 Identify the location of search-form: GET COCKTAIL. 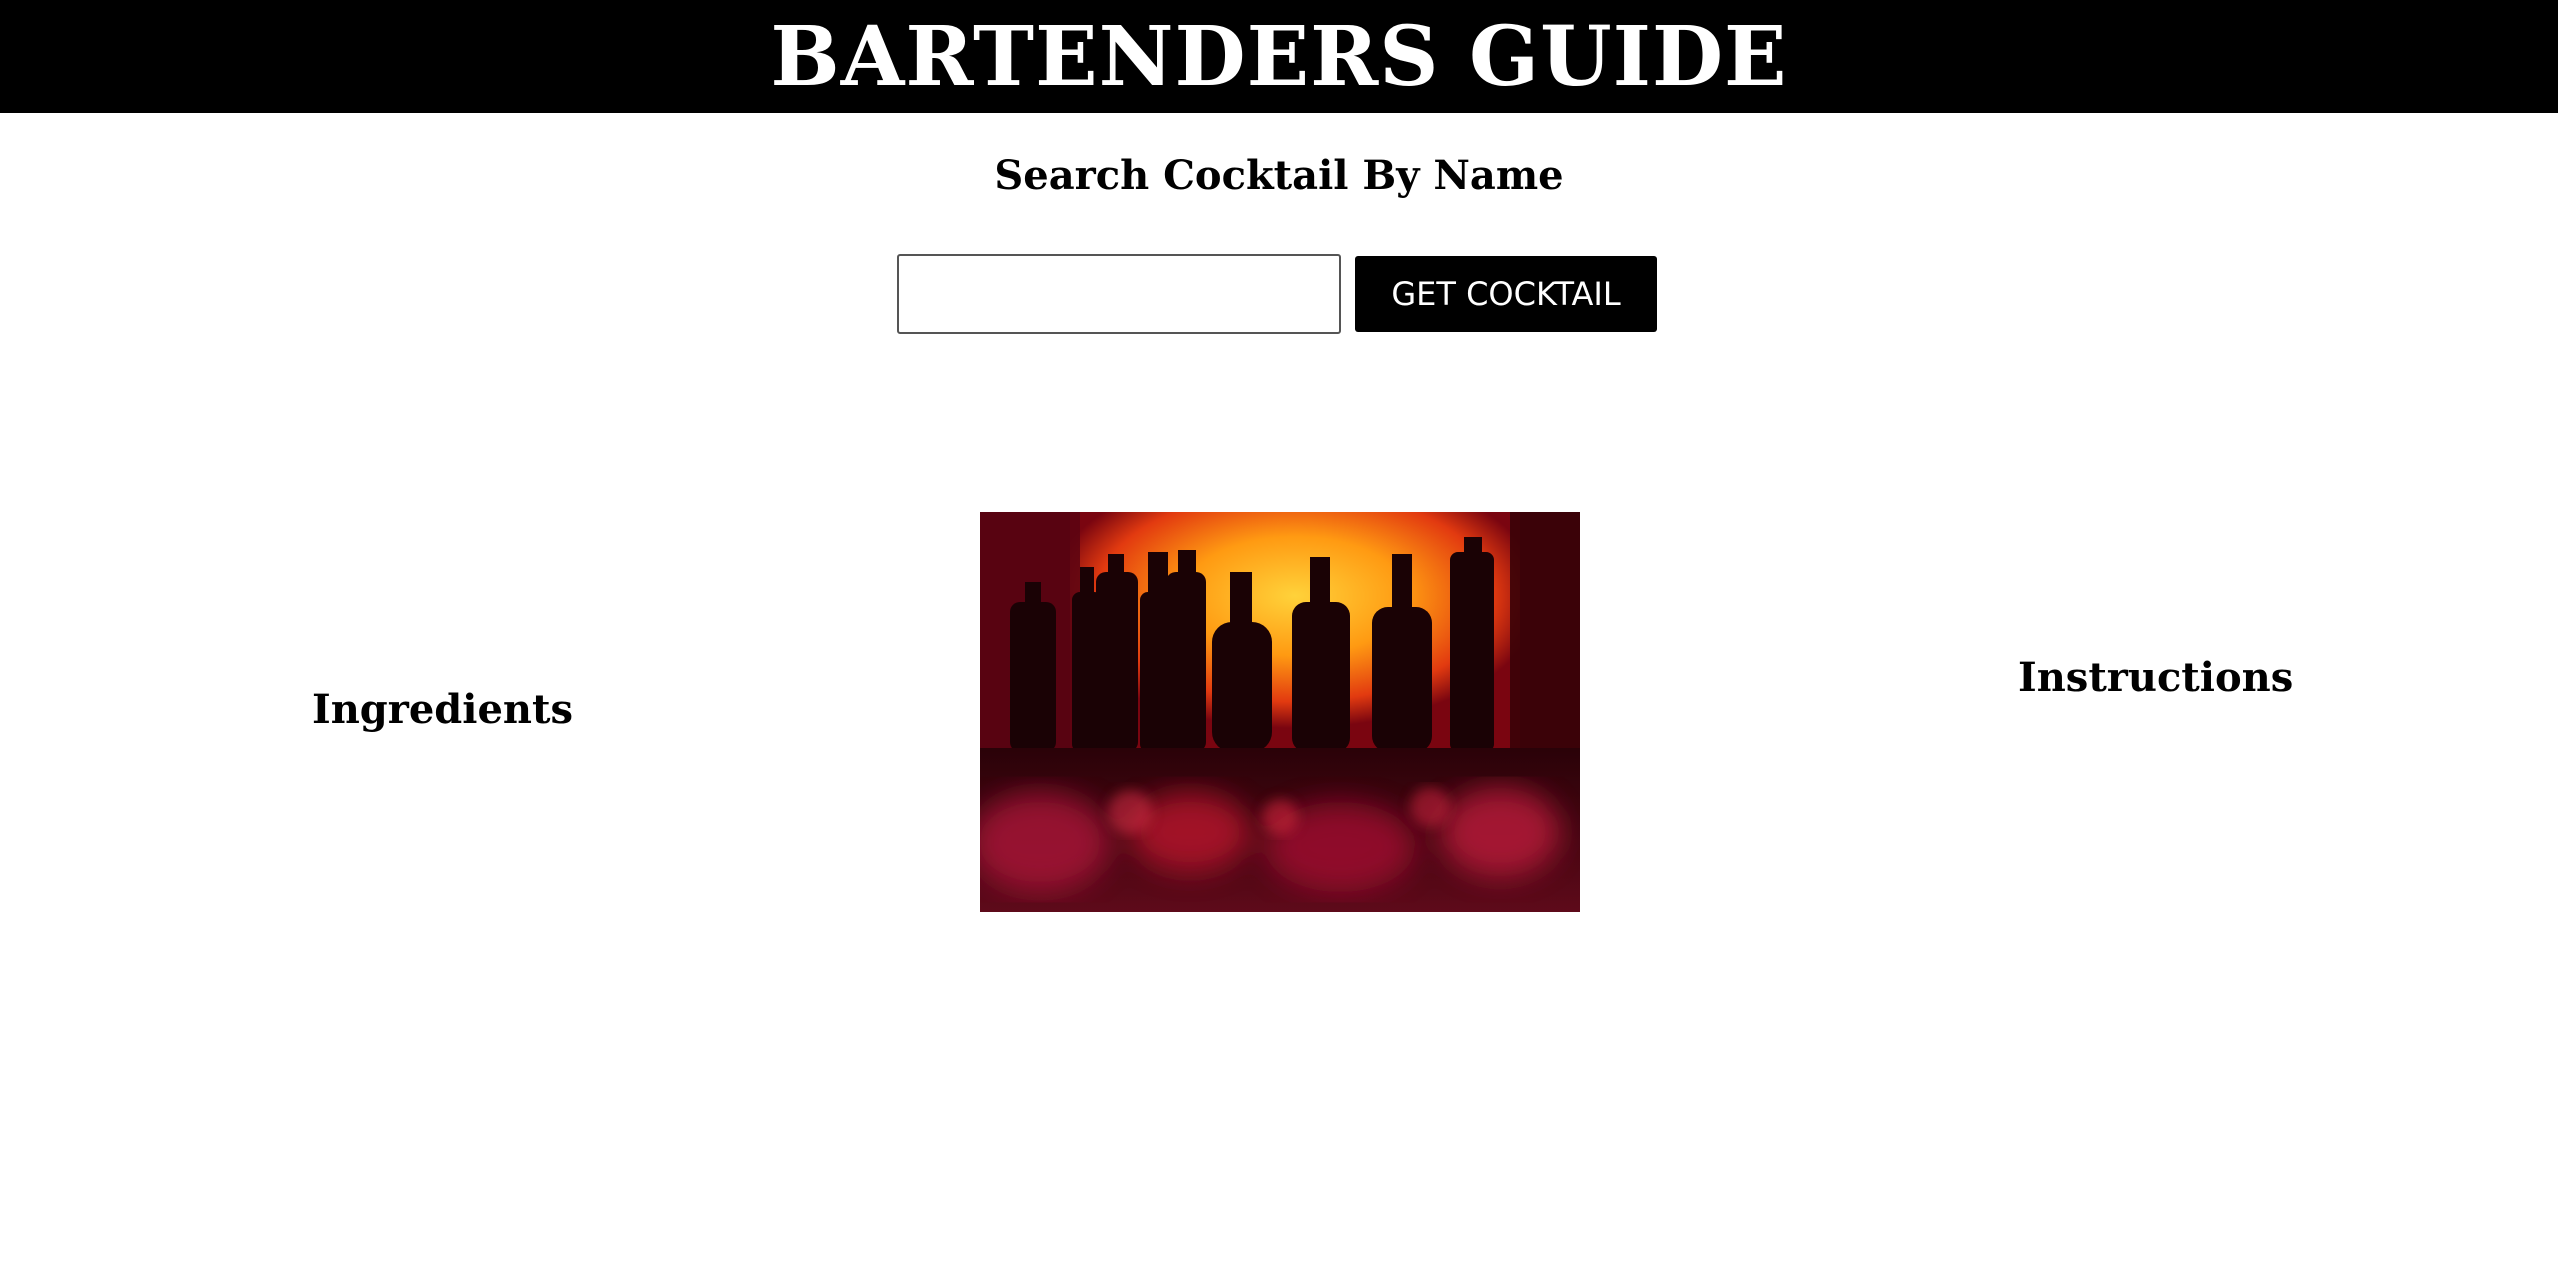
(1277, 294).